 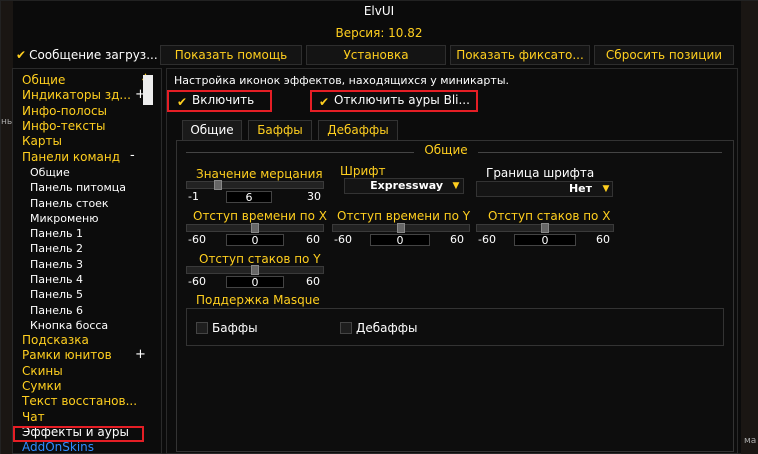 I want to click on font-outline-label: Граница шрифта, so click(x=540, y=173).